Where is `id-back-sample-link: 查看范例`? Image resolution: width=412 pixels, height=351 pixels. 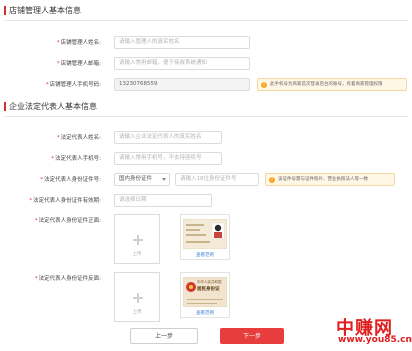 id-back-sample-link: 查看范例 is located at coordinates (205, 313).